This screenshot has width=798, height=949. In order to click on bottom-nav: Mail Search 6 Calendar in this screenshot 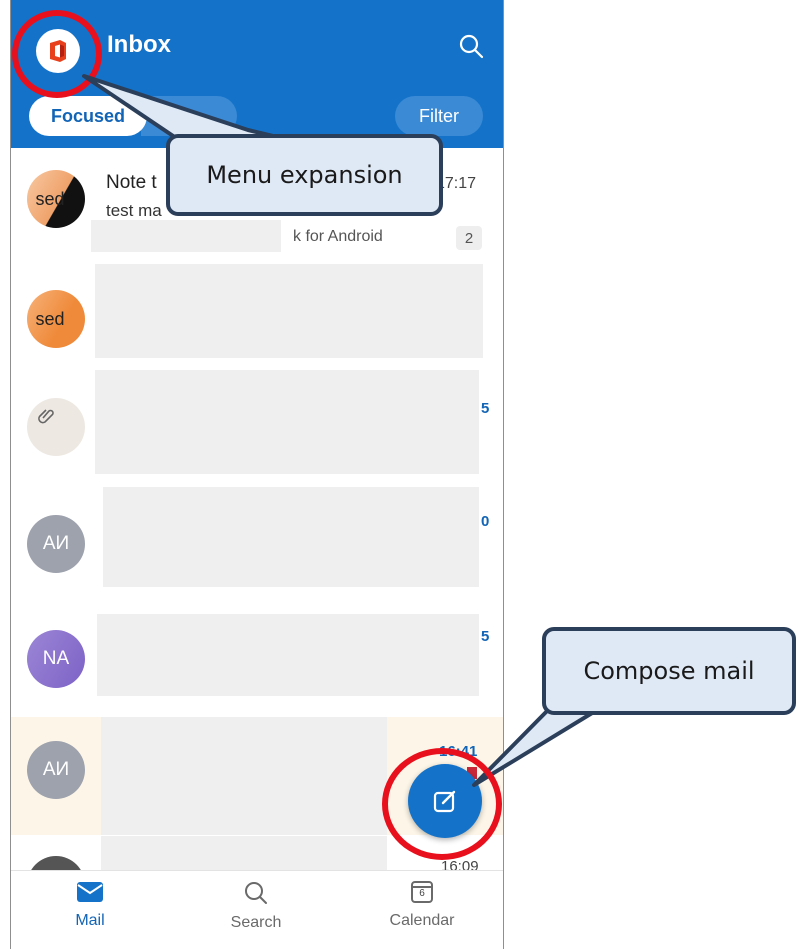, I will do `click(257, 909)`.